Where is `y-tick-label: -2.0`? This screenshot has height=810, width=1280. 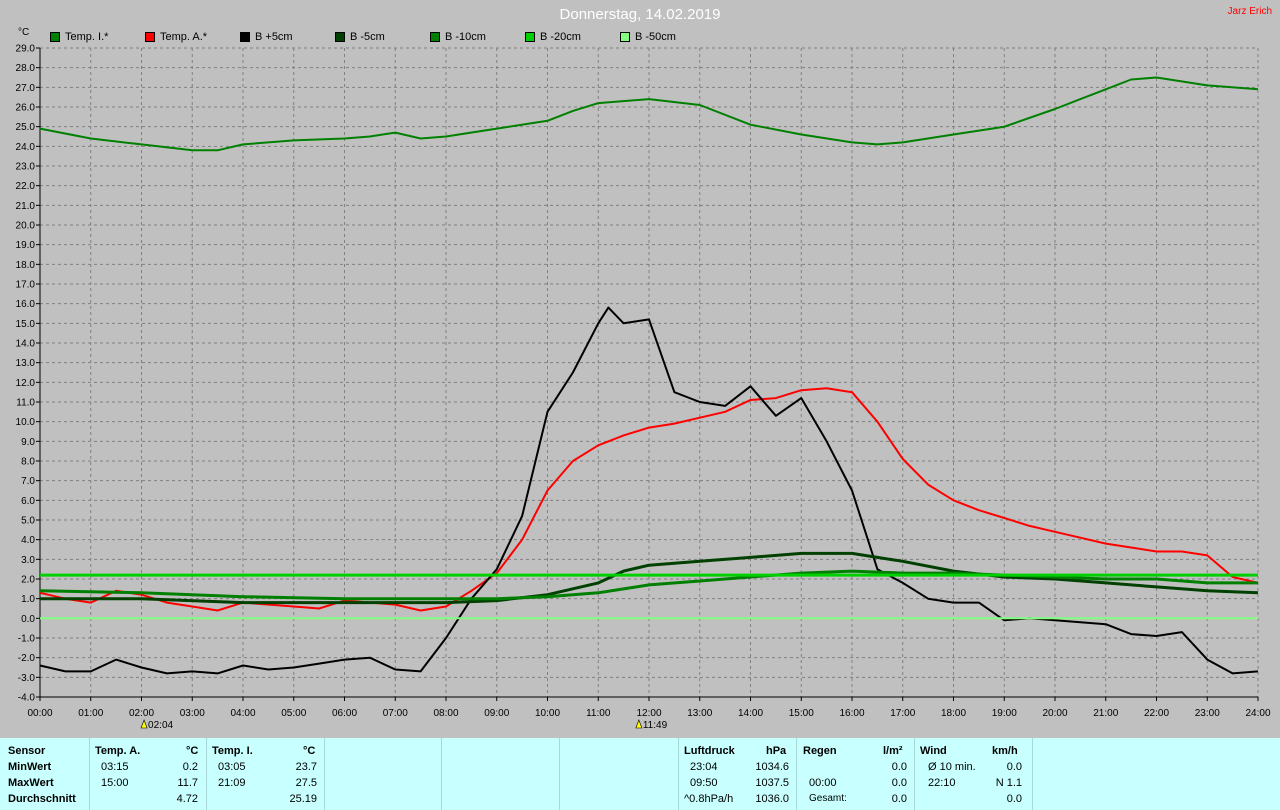
y-tick-label: -2.0 is located at coordinates (27, 658).